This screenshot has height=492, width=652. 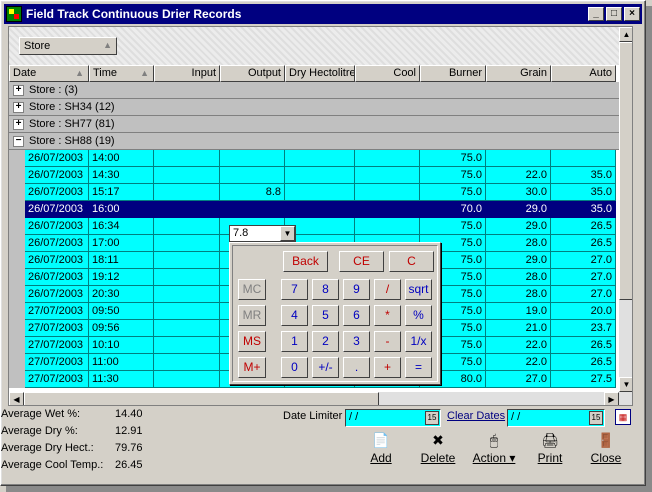 I want to click on column-header-input: Input, so click(x=187, y=73).